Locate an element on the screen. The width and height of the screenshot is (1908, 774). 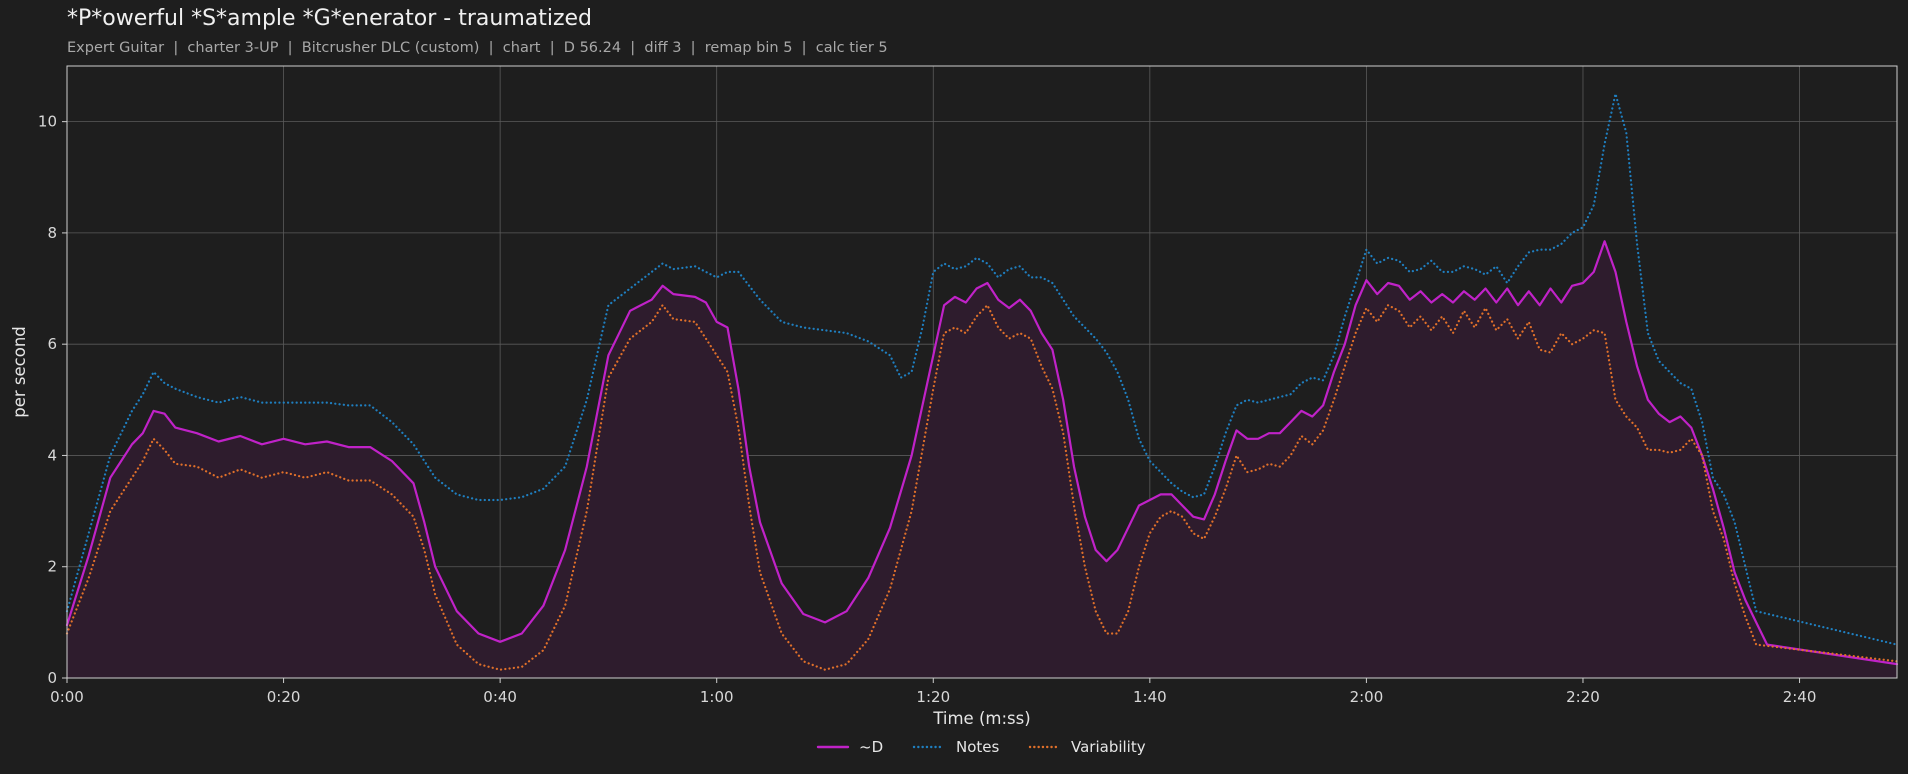
y-tick-label: 4 is located at coordinates (52, 455).